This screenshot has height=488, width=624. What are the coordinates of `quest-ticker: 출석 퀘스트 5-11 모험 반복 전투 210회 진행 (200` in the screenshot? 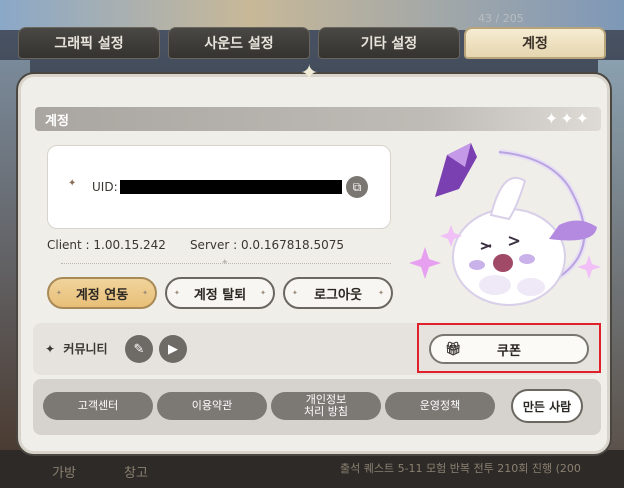 It's located at (460, 468).